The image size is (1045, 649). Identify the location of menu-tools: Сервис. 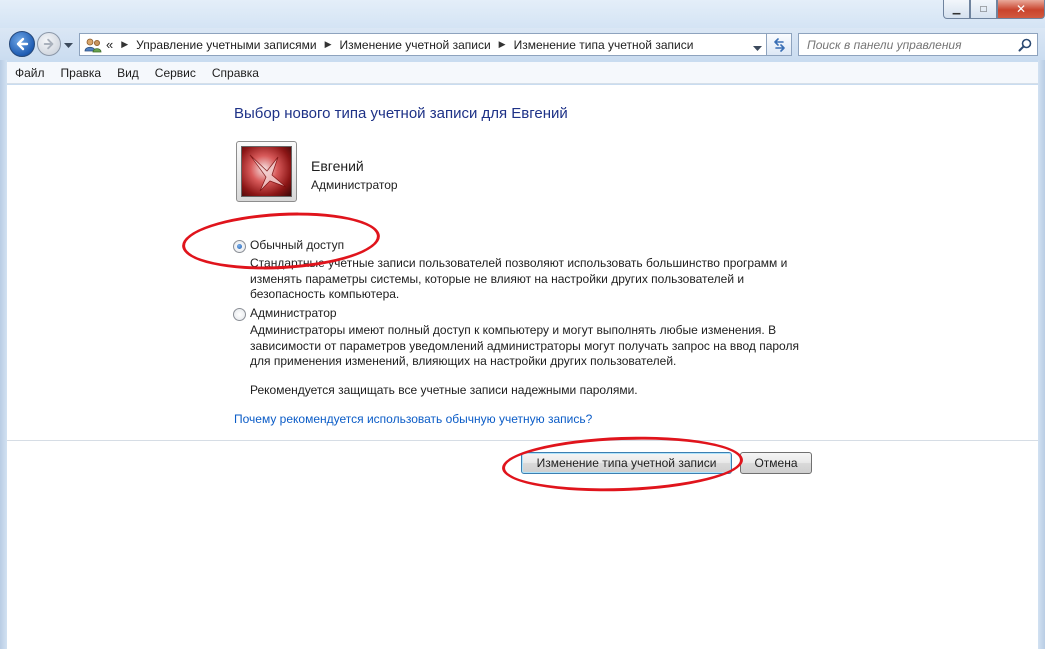
(175, 73).